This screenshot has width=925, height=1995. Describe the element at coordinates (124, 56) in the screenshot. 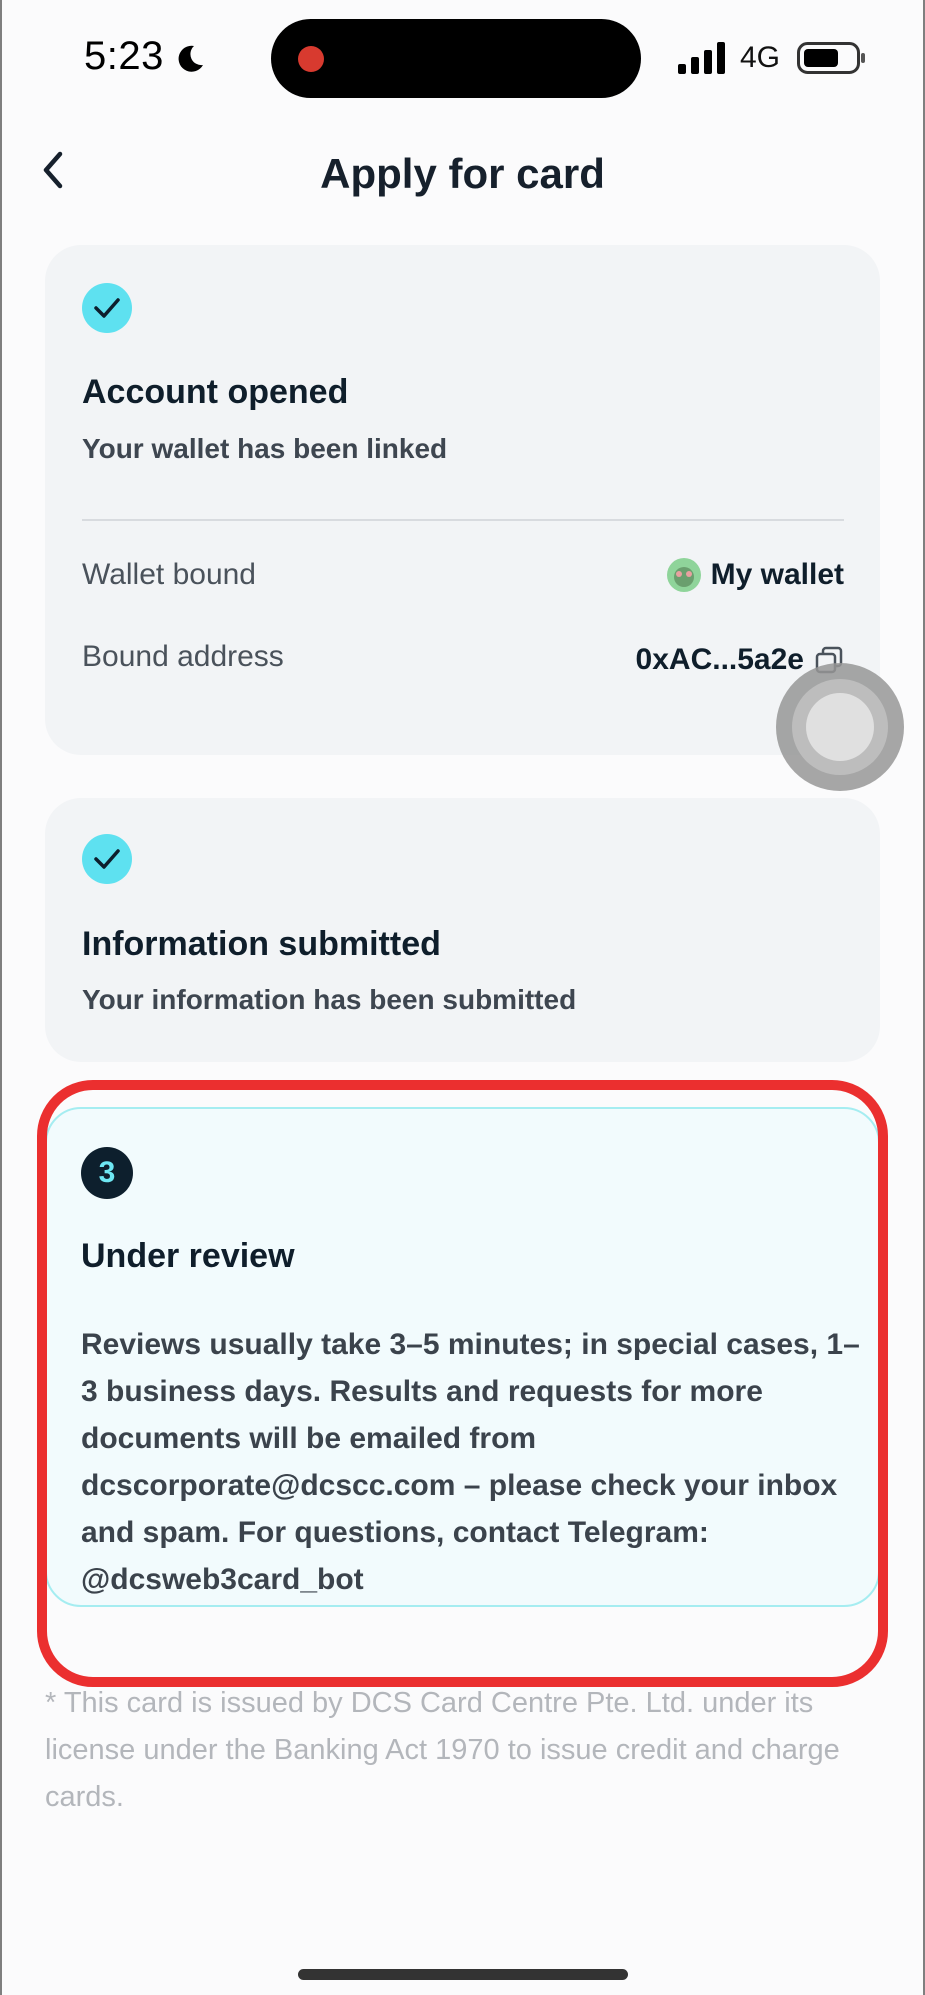

I see `status-time: 5:23` at that location.